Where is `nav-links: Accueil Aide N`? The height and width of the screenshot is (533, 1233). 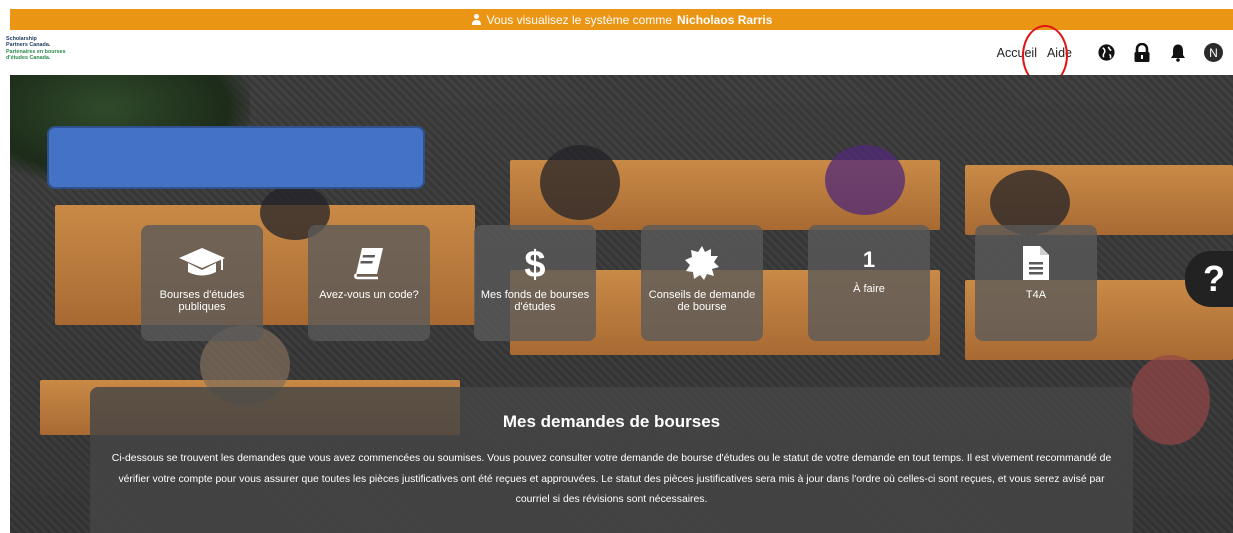 nav-links: Accueil Aide N is located at coordinates (1110, 52).